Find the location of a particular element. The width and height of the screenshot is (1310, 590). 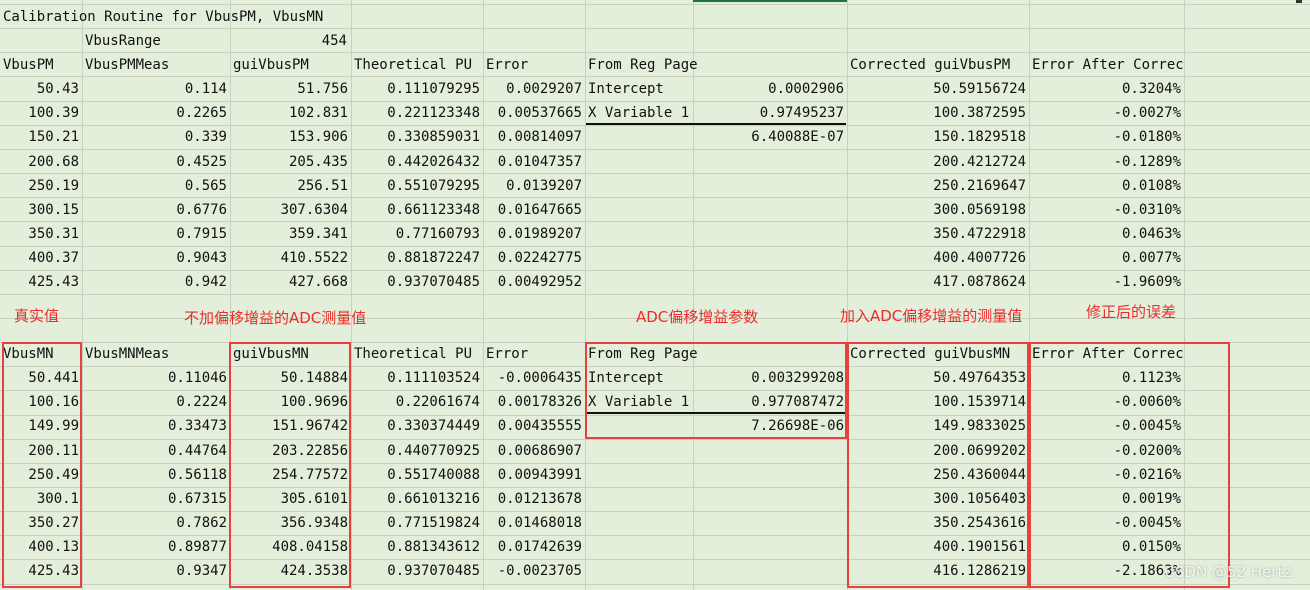

pm-cell-gui: 307.6304 is located at coordinates (290, 210).